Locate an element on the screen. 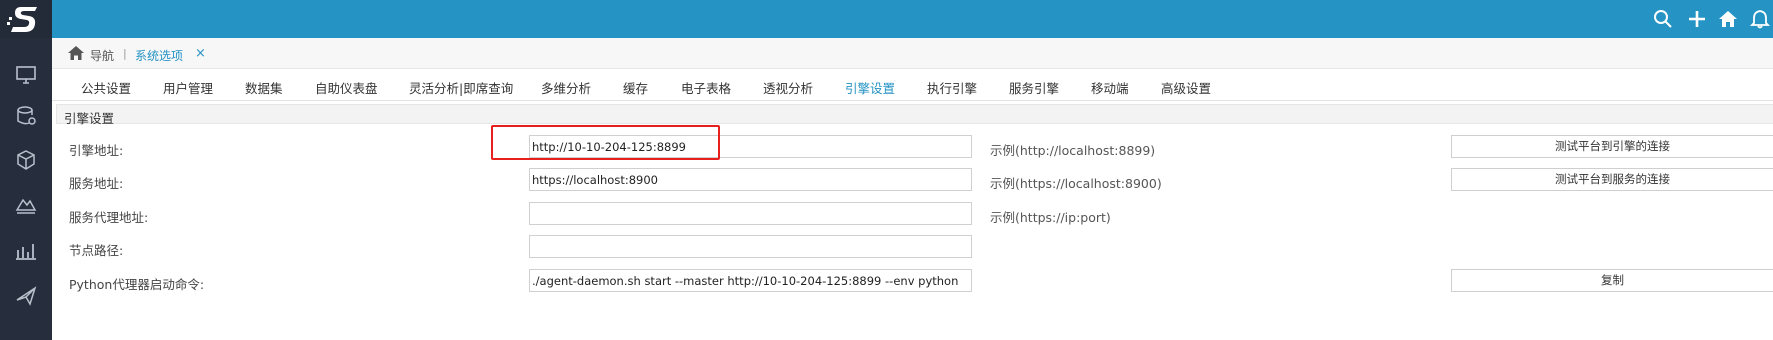  tab-pivot-analysis: 透视分析 is located at coordinates (788, 87).